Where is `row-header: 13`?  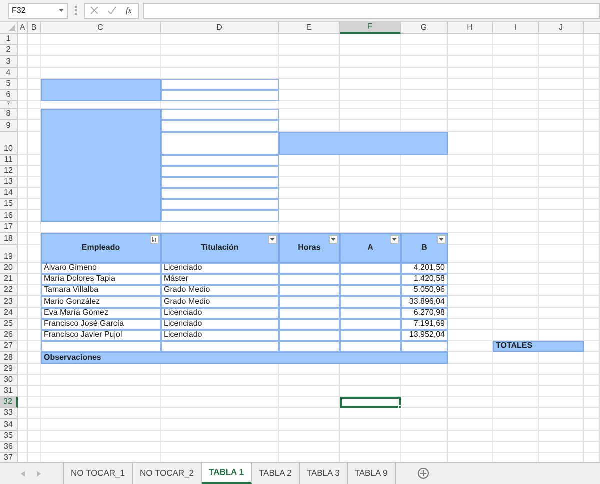 row-header: 13 is located at coordinates (9, 182).